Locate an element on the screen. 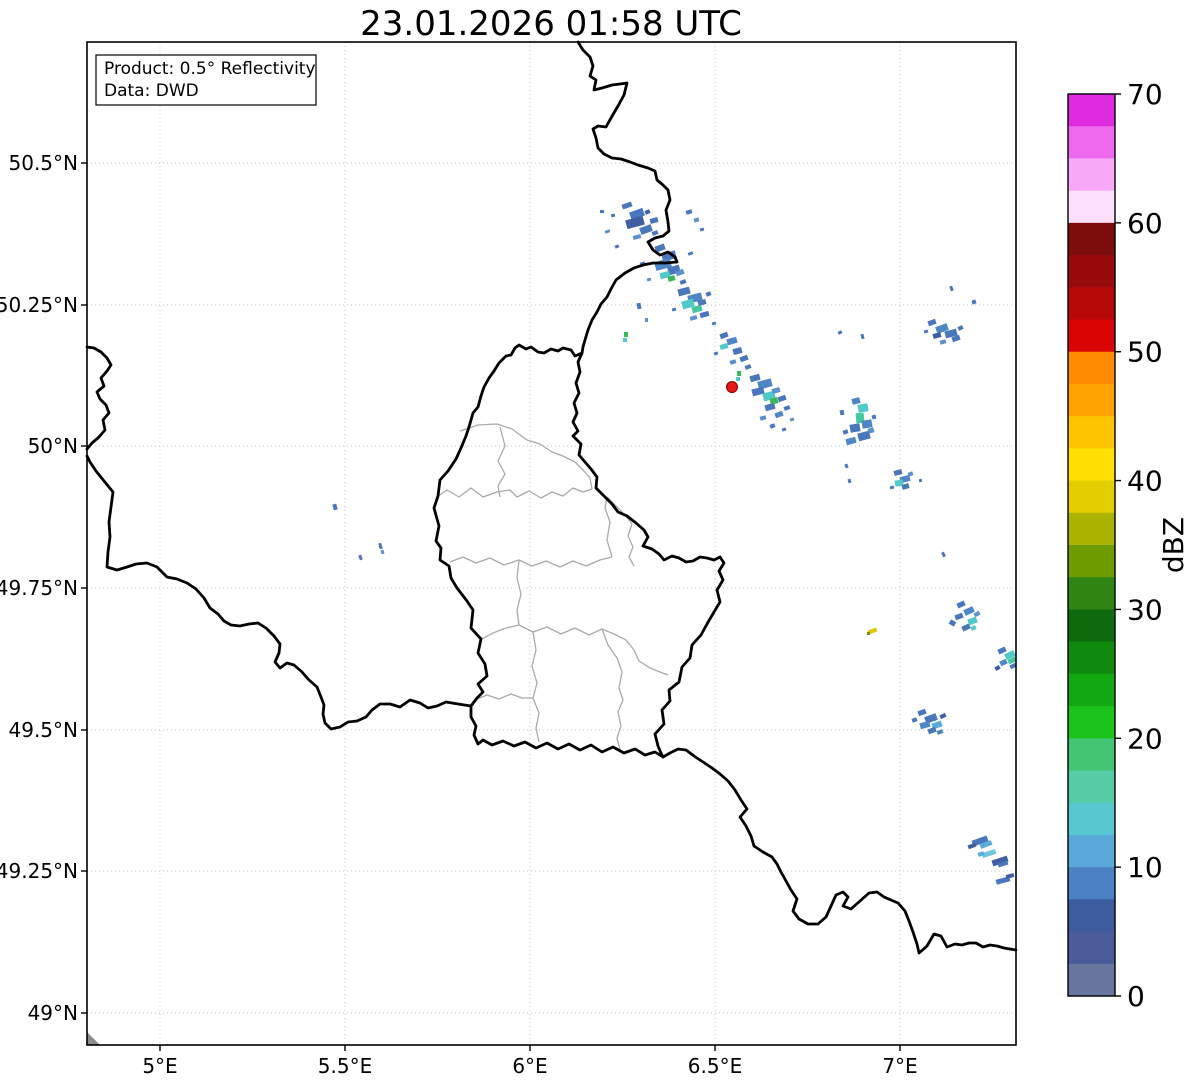 Image resolution: width=1202 pixels, height=1085 pixels. y-tick-label: 49.5°N is located at coordinates (44, 730).